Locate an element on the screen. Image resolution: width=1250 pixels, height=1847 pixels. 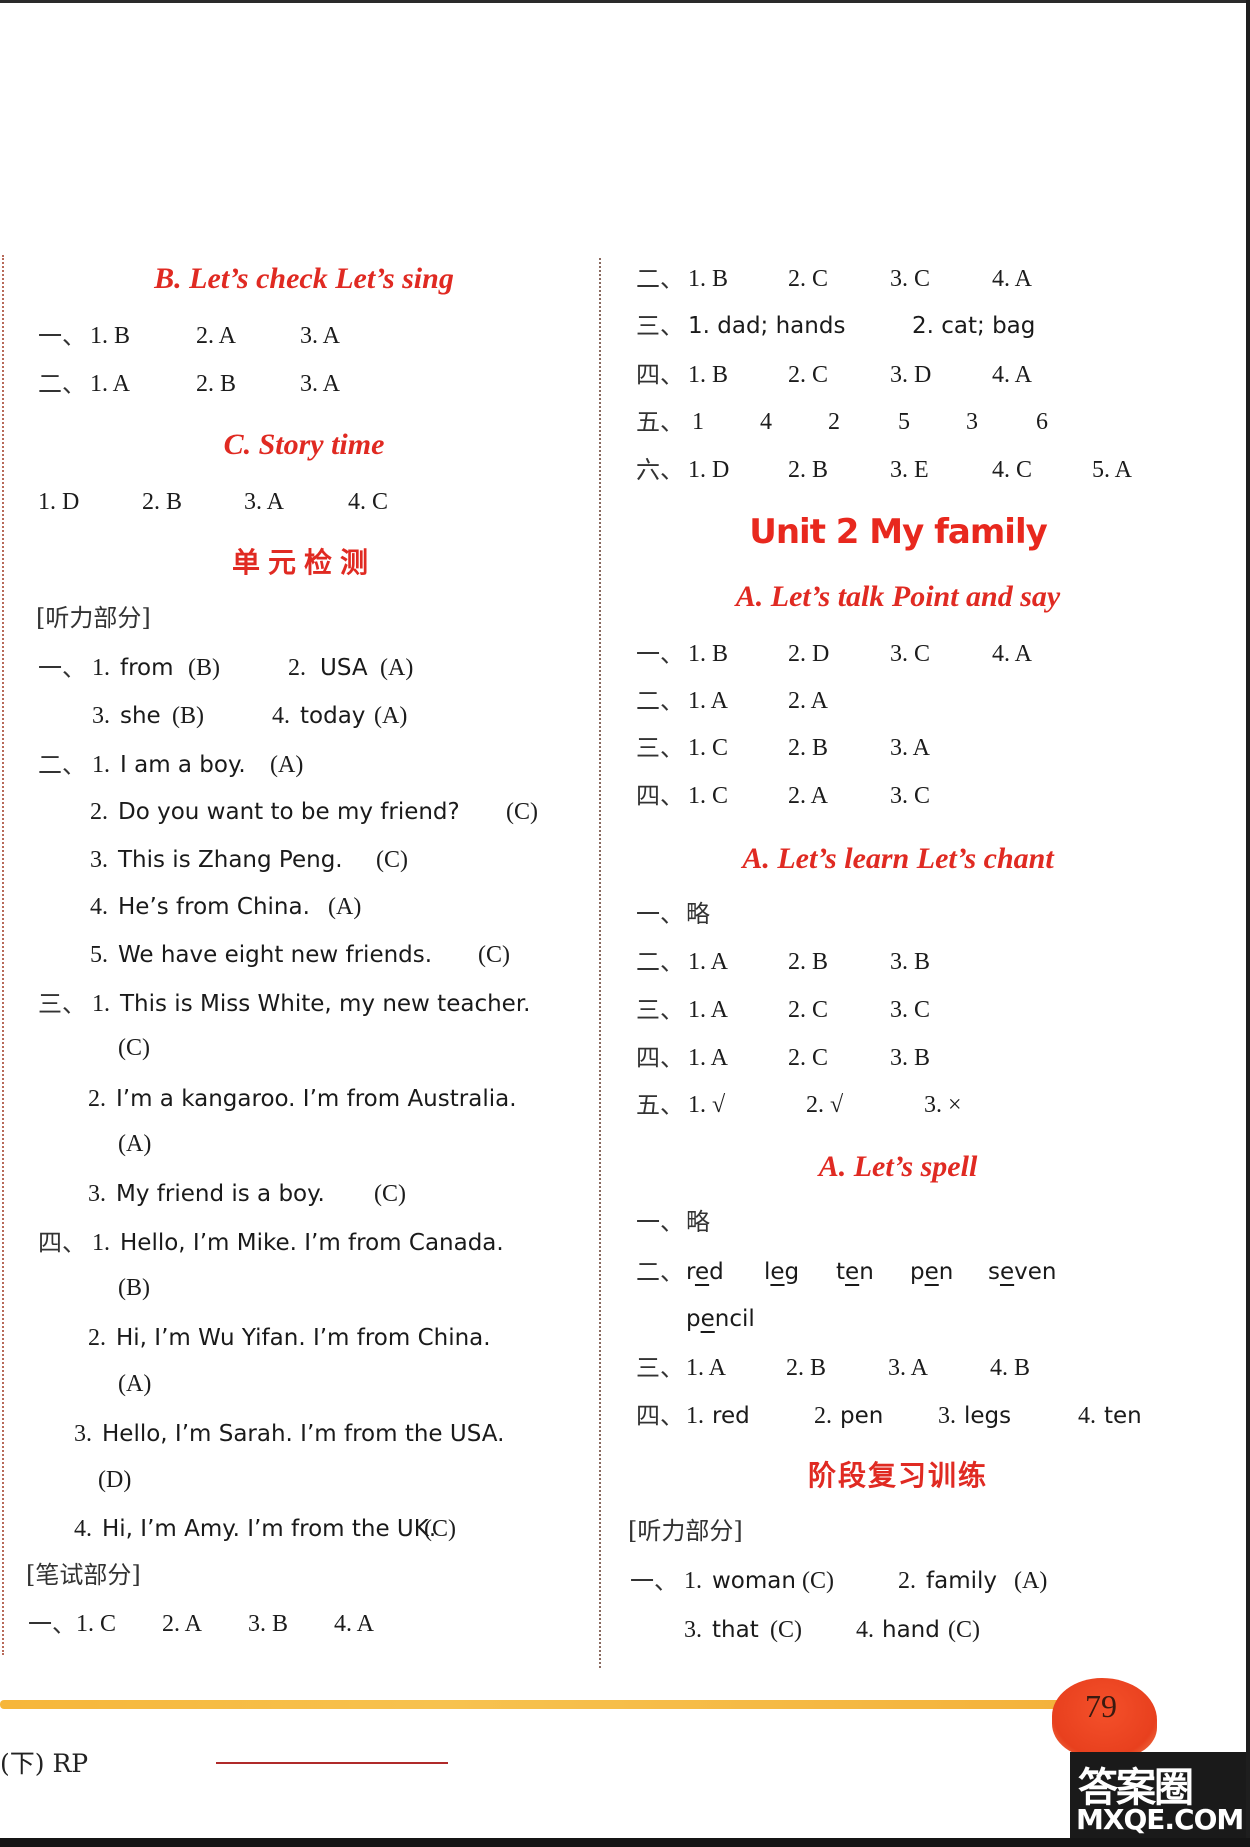
spell-word: ten is located at coordinates (855, 1272).